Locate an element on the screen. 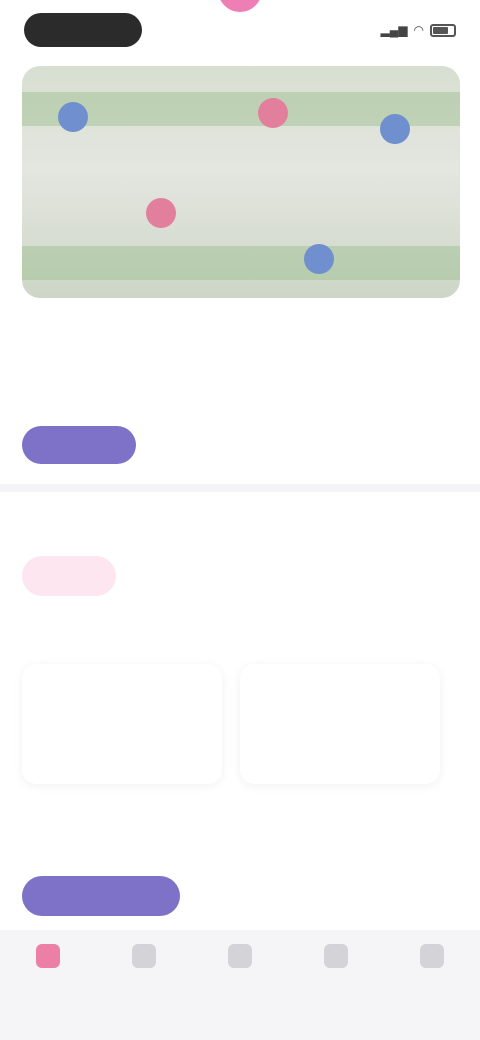  section-divider is located at coordinates (240, 488).